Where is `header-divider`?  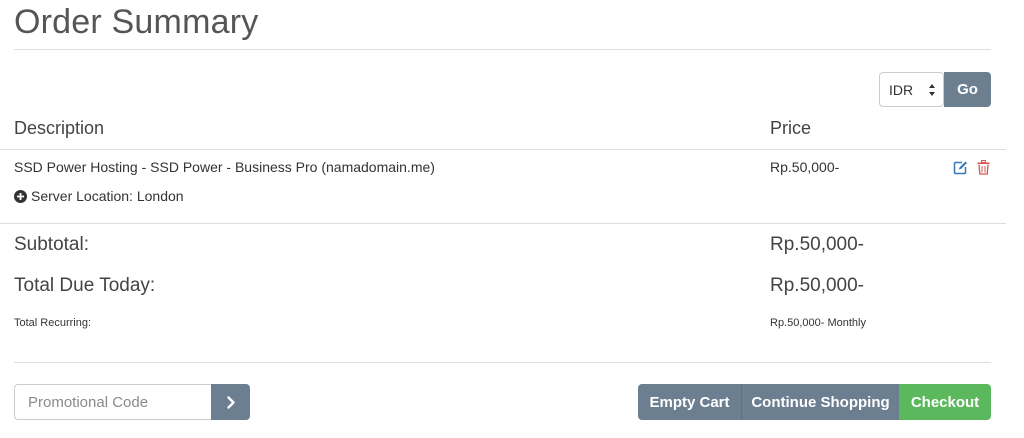 header-divider is located at coordinates (503, 149).